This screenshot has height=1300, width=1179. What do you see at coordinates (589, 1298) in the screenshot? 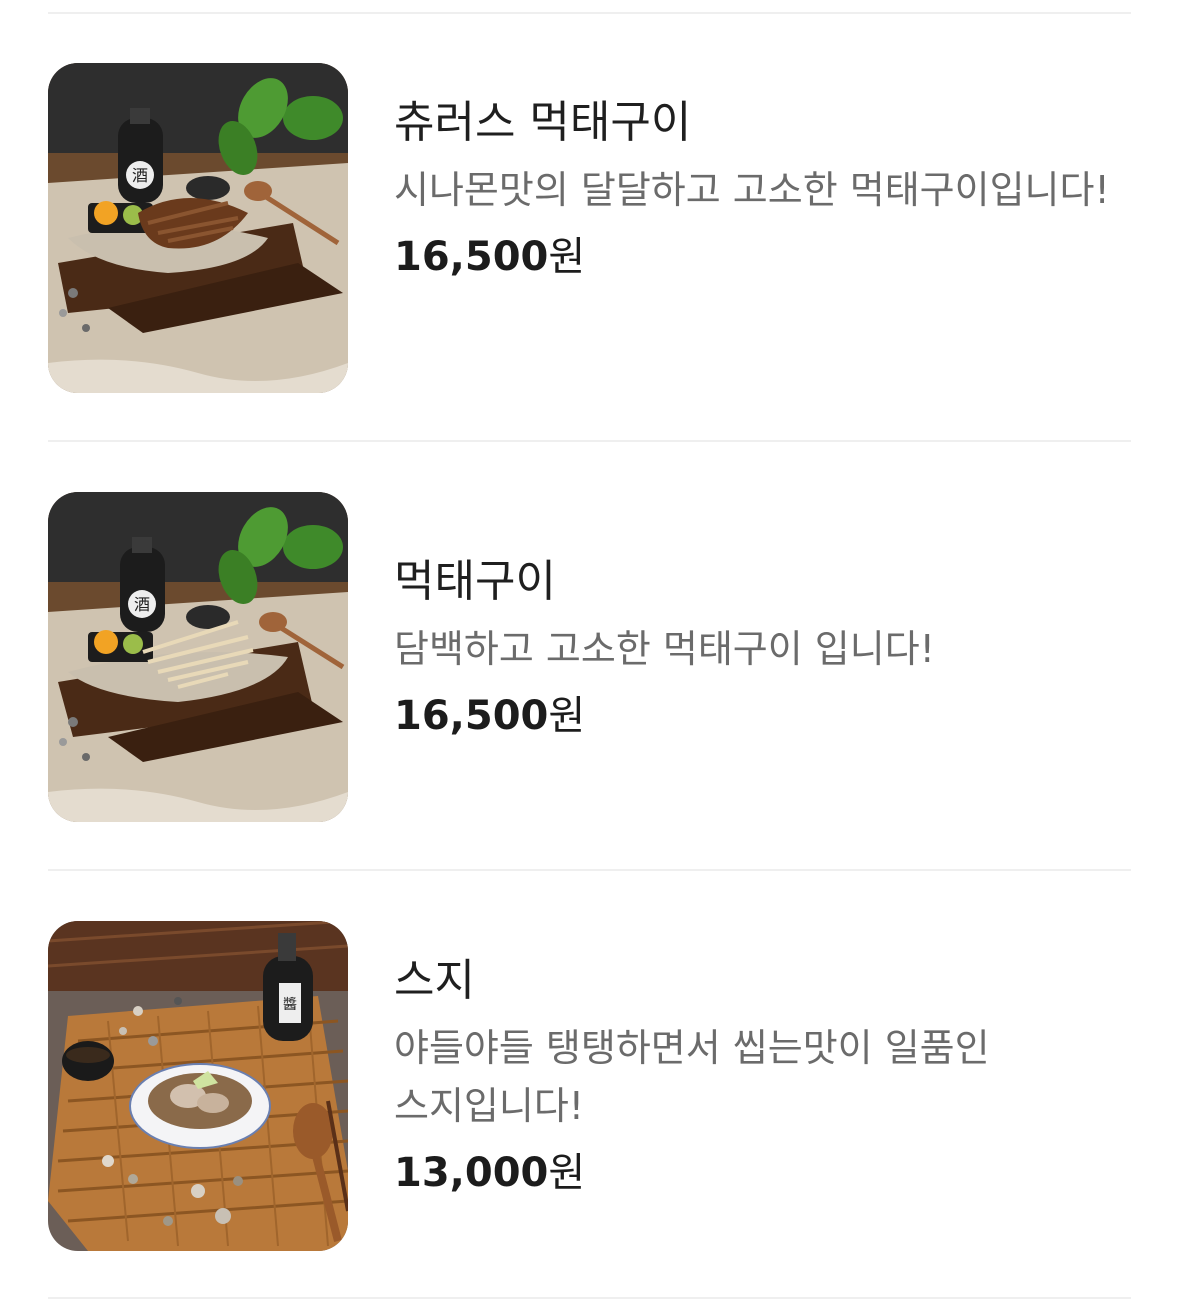
I see `bottom-divider` at bounding box center [589, 1298].